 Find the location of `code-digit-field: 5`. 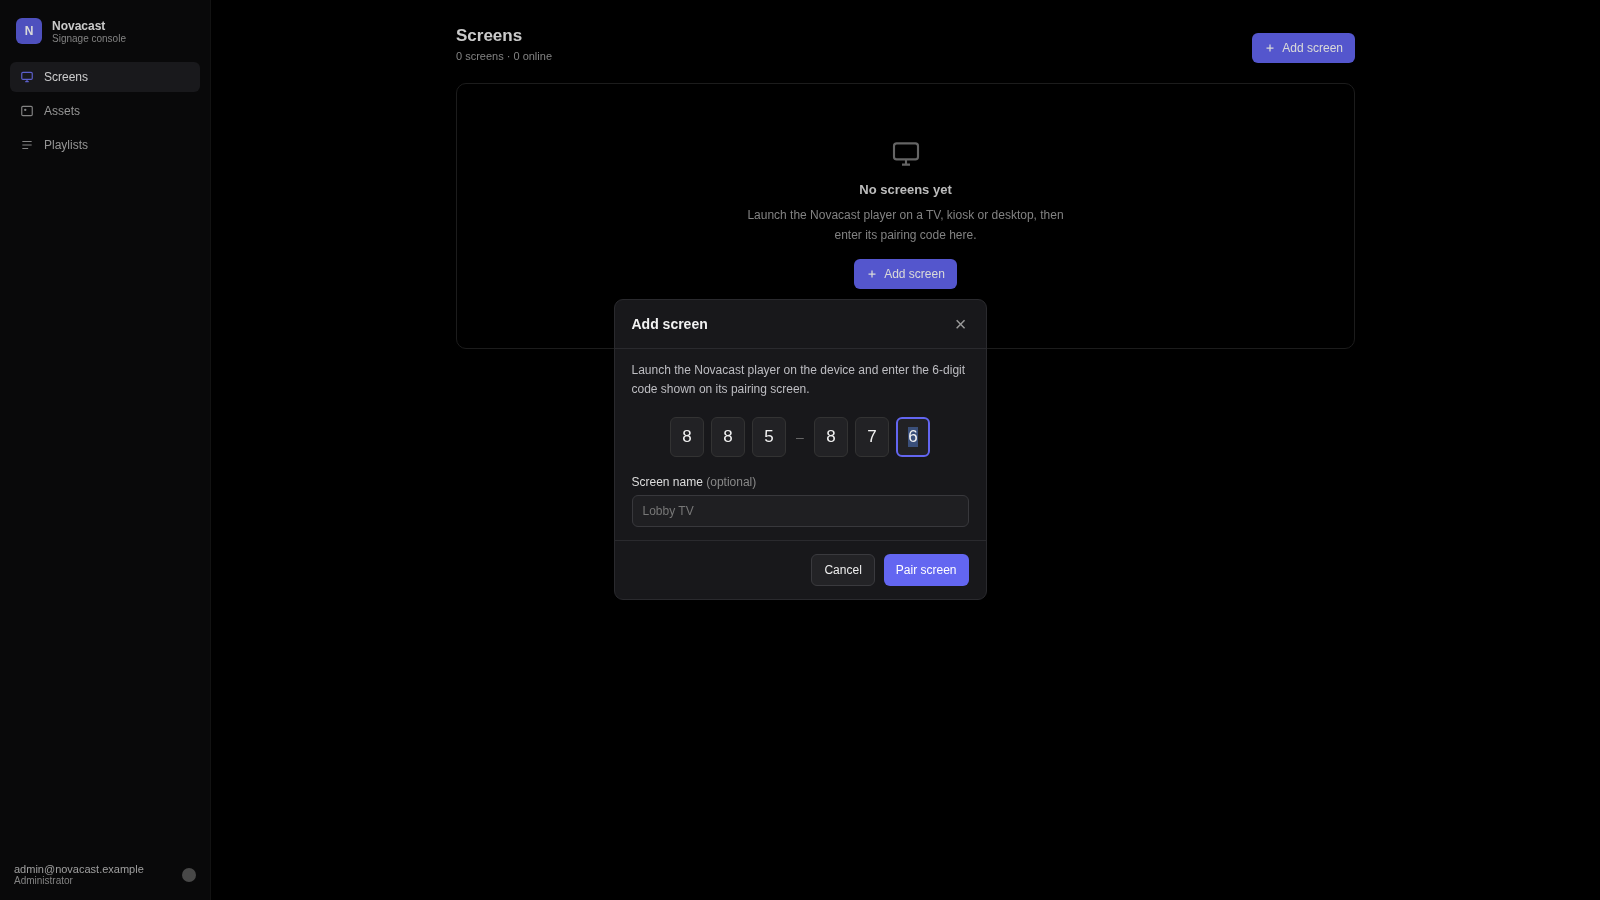

code-digit-field: 5 is located at coordinates (769, 437).